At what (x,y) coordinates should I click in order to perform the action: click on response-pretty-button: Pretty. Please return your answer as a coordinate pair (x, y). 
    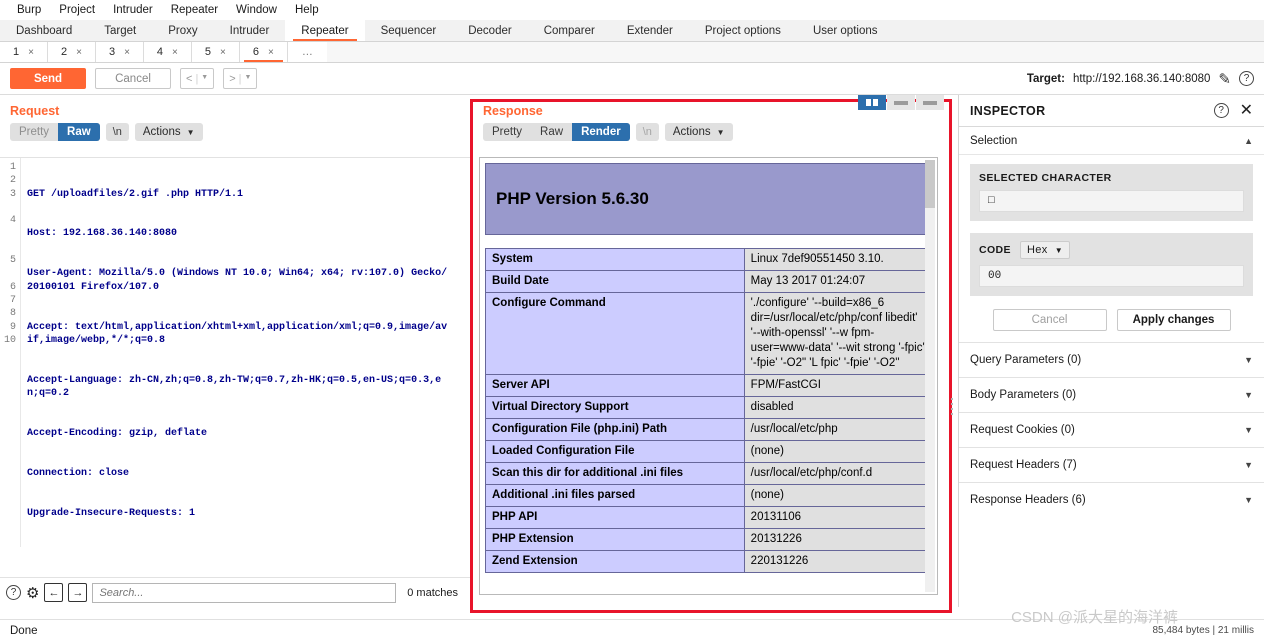
    Looking at the image, I should click on (507, 132).